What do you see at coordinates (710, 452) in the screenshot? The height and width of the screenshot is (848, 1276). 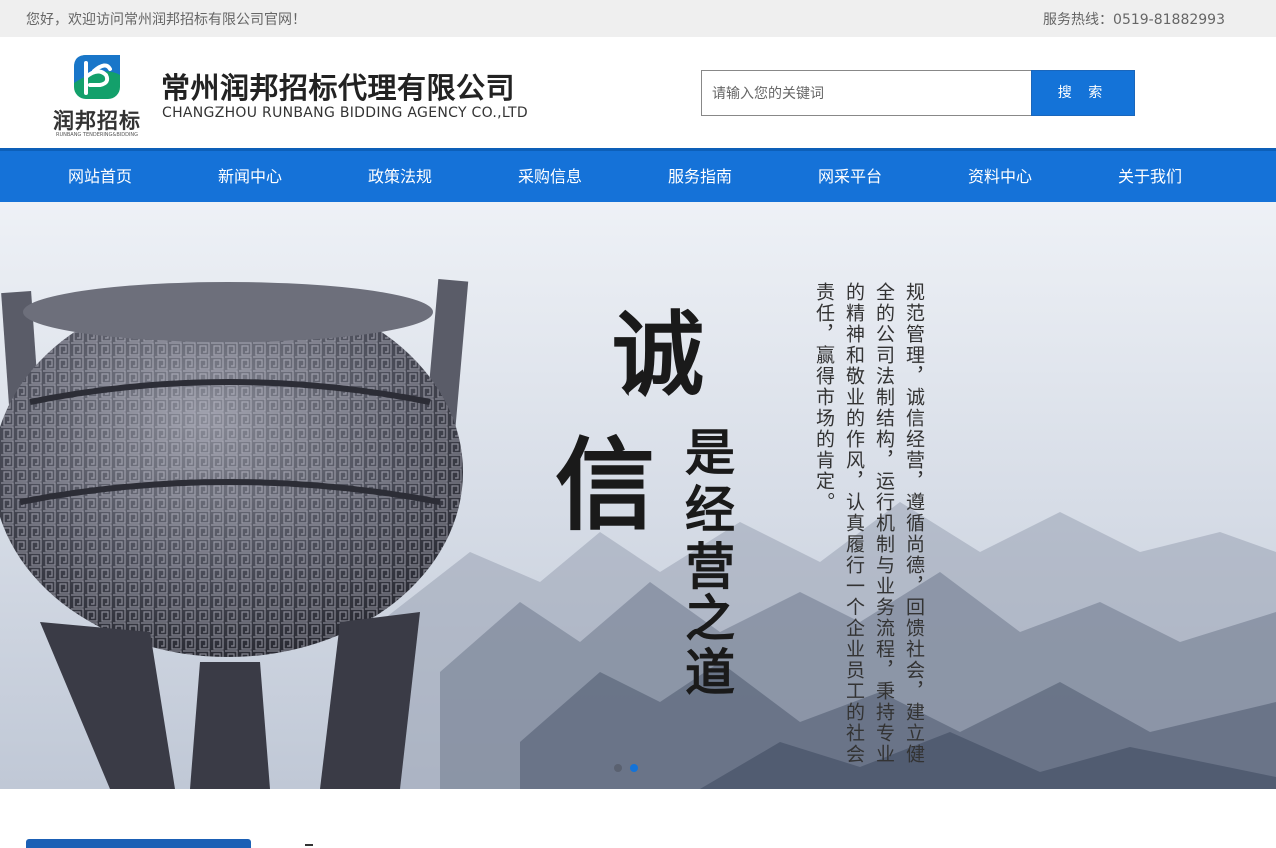 I see `svg-text: 是` at bounding box center [710, 452].